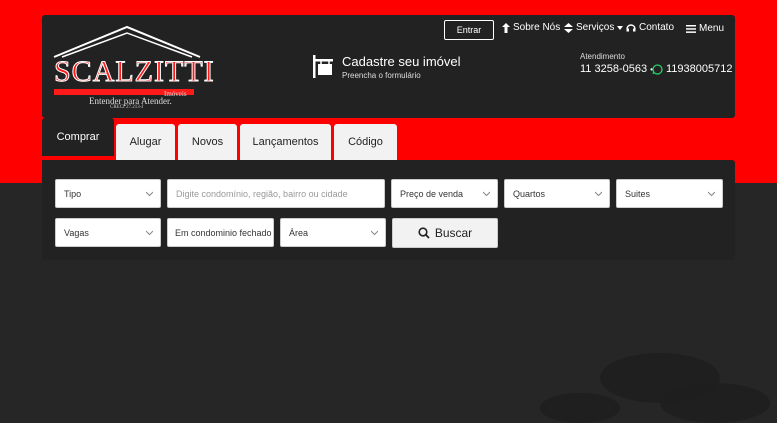  What do you see at coordinates (134, 71) in the screenshot?
I see `logo-name: SCALZITTI` at bounding box center [134, 71].